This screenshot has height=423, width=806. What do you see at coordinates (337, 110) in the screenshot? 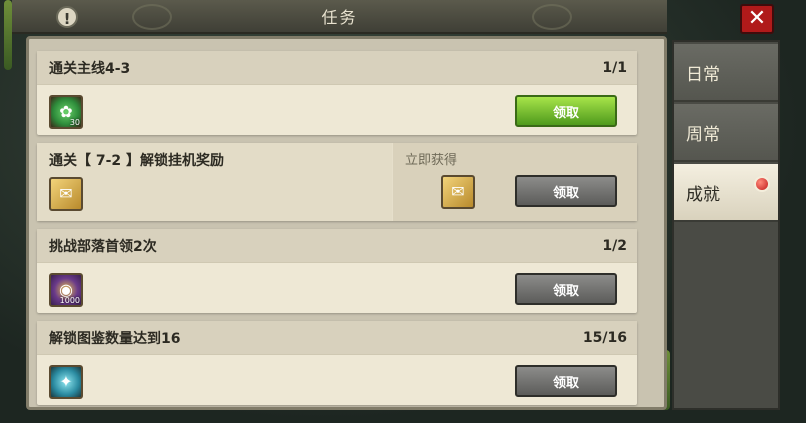
I see `task-body: ✿ 30 领取` at bounding box center [337, 110].